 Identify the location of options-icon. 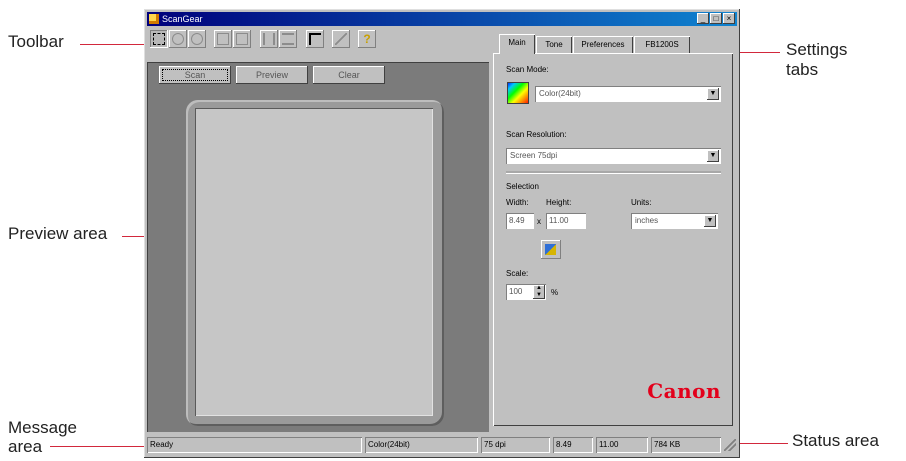
(341, 39).